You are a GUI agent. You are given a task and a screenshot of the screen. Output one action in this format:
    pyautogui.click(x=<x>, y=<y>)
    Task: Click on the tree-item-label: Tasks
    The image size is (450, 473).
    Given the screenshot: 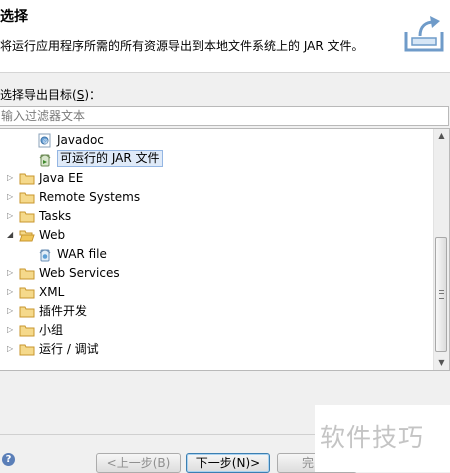 What is the action you would take?
    pyautogui.click(x=55, y=216)
    